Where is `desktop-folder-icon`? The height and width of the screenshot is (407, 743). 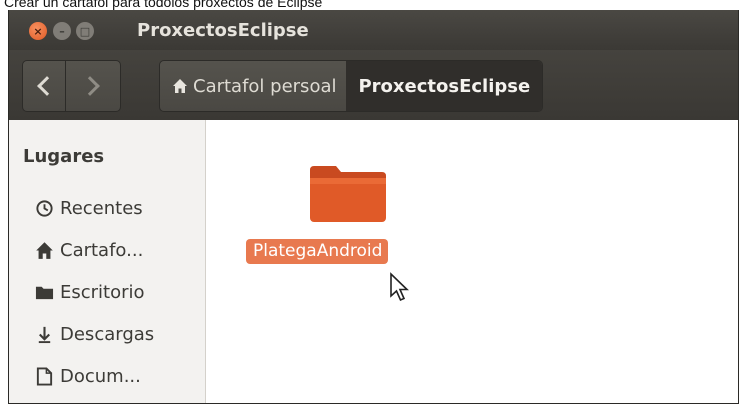
desktop-folder-icon is located at coordinates (44, 293).